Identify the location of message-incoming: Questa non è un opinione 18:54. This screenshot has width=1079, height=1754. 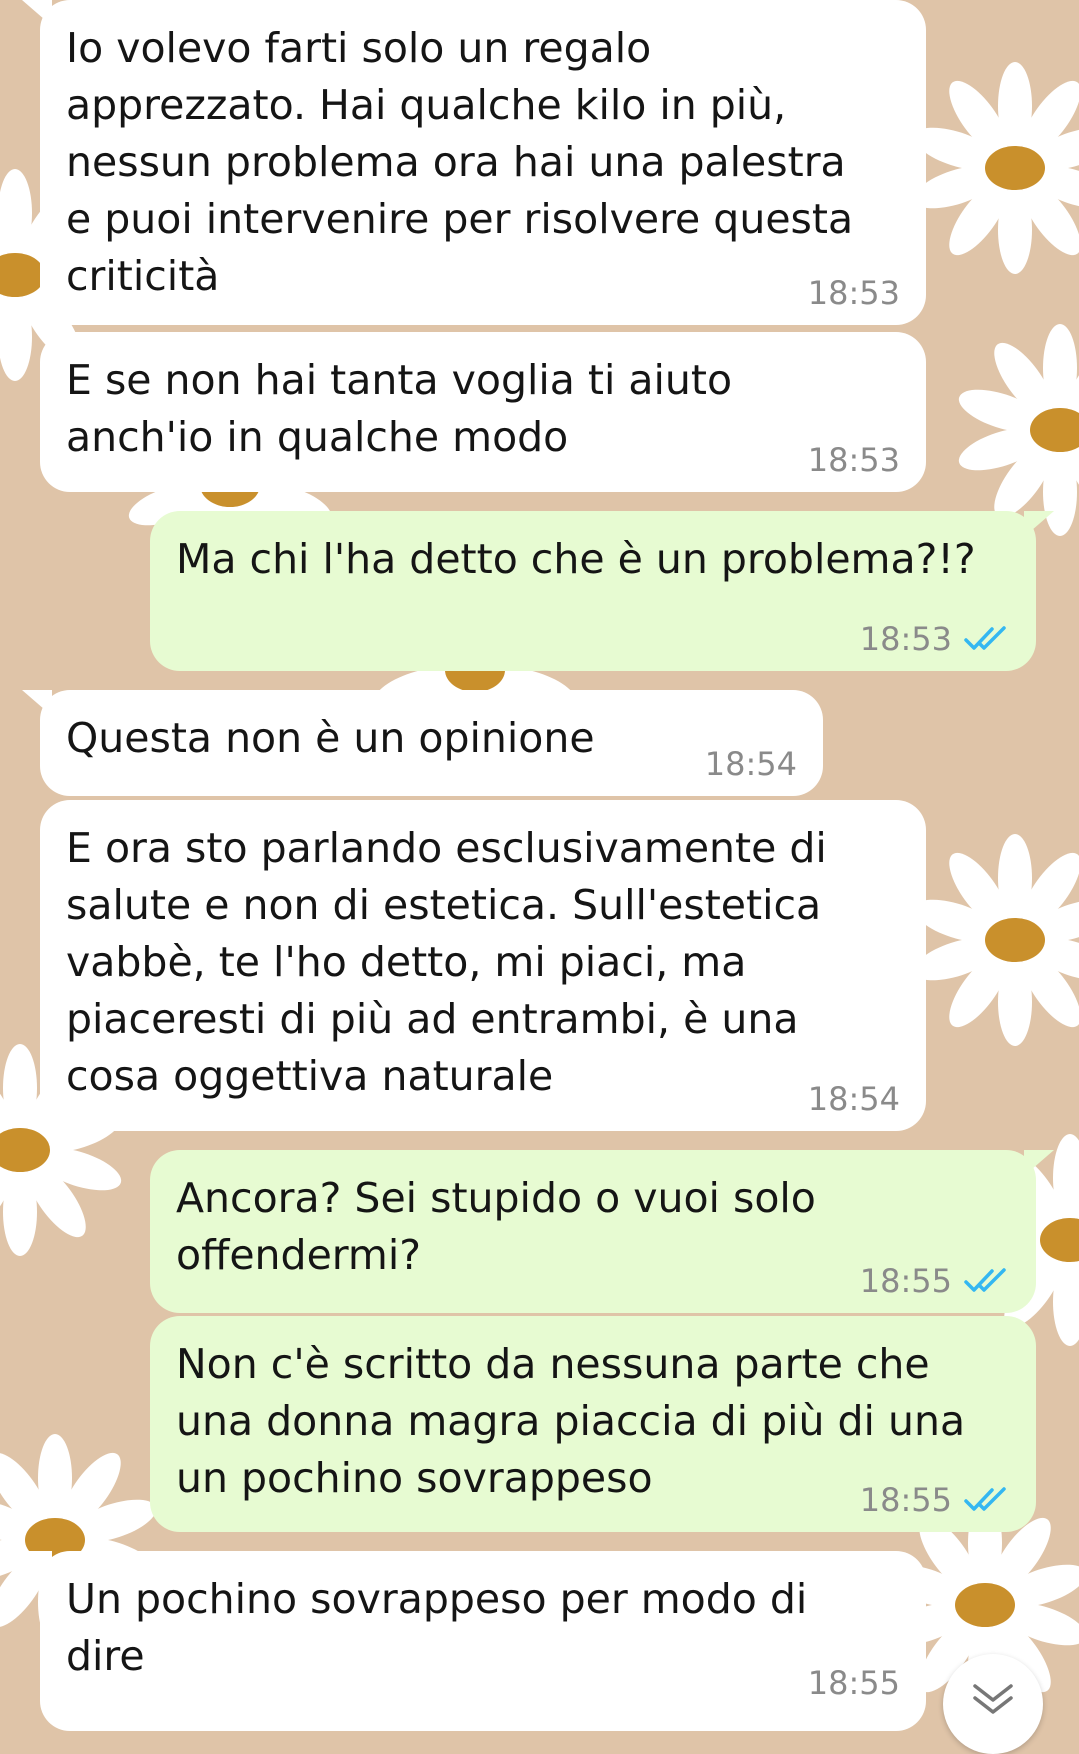
(422, 743).